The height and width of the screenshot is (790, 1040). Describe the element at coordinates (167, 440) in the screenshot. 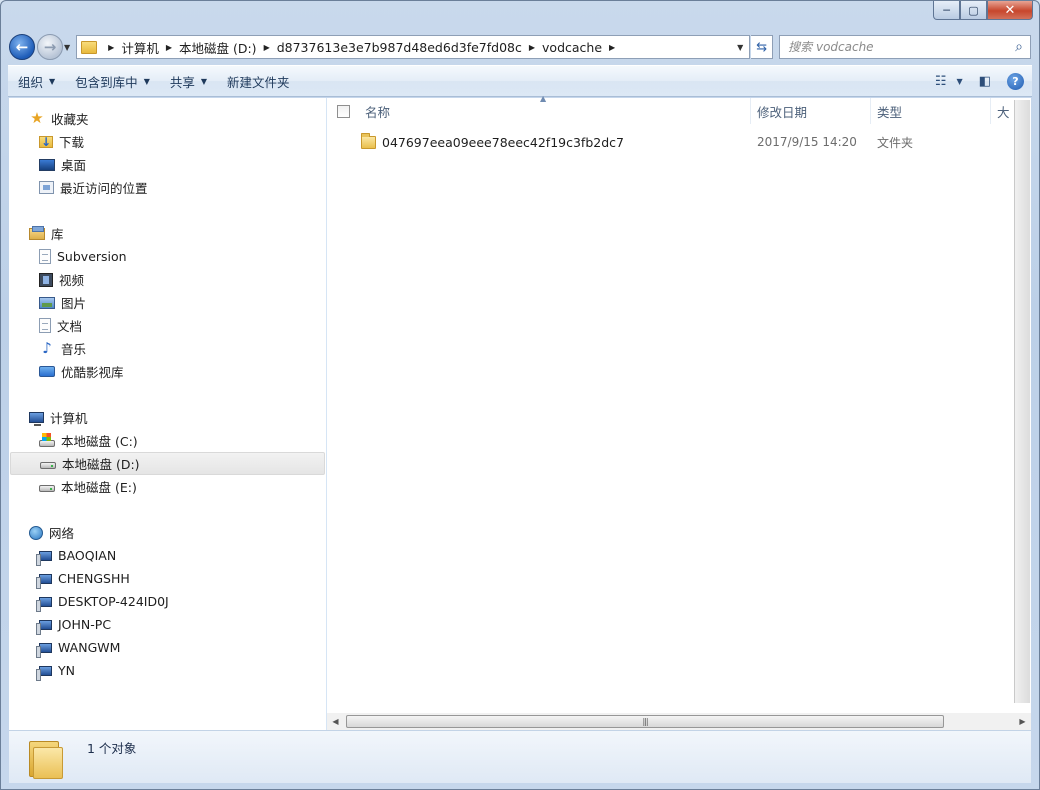

I see `nav-item-drive-c: 本地磁盘 (C:)` at that location.